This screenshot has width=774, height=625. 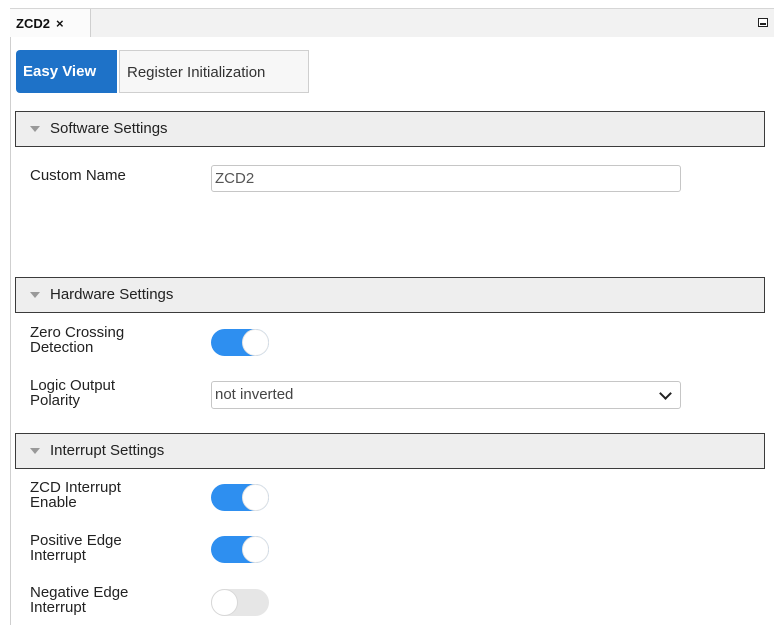 What do you see at coordinates (254, 394) in the screenshot?
I see `logic-output-polarity-value: not inverted` at bounding box center [254, 394].